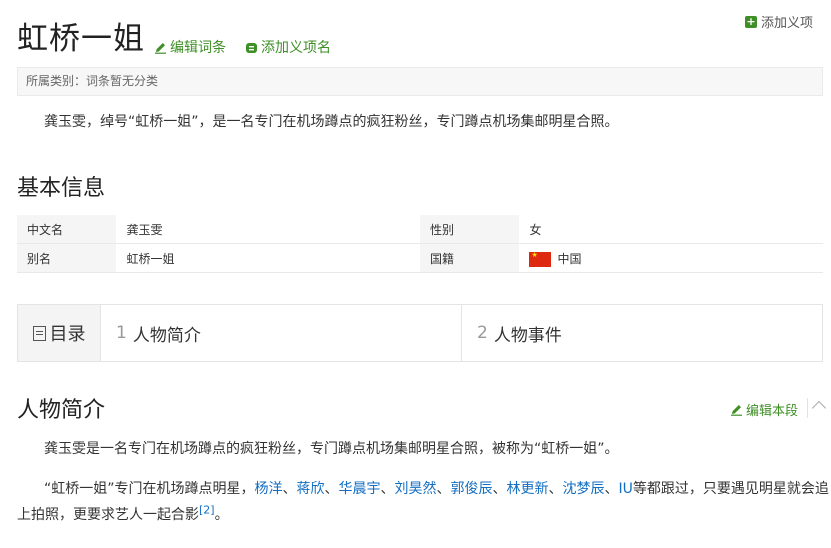 This screenshot has height=548, width=831. Describe the element at coordinates (221, 515) in the screenshot. I see `paragraph-text: 。` at that location.